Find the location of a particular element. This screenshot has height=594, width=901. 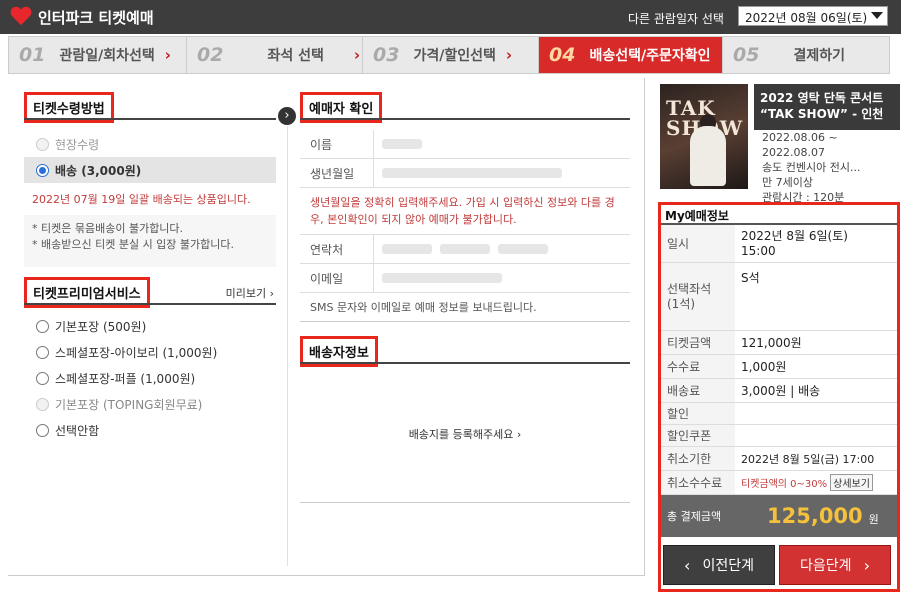

concert-title: 2022 영탁 단독 콘서트 “TAK SHOW” - 인천 is located at coordinates (827, 107).